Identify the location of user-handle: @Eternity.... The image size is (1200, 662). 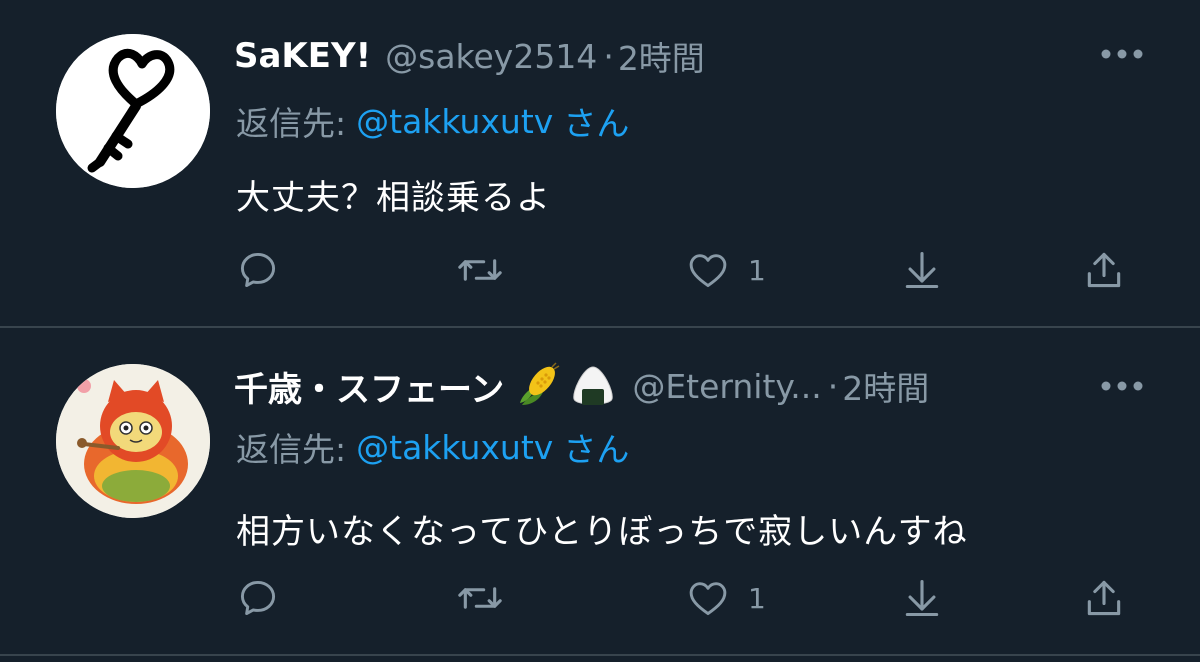
(726, 386).